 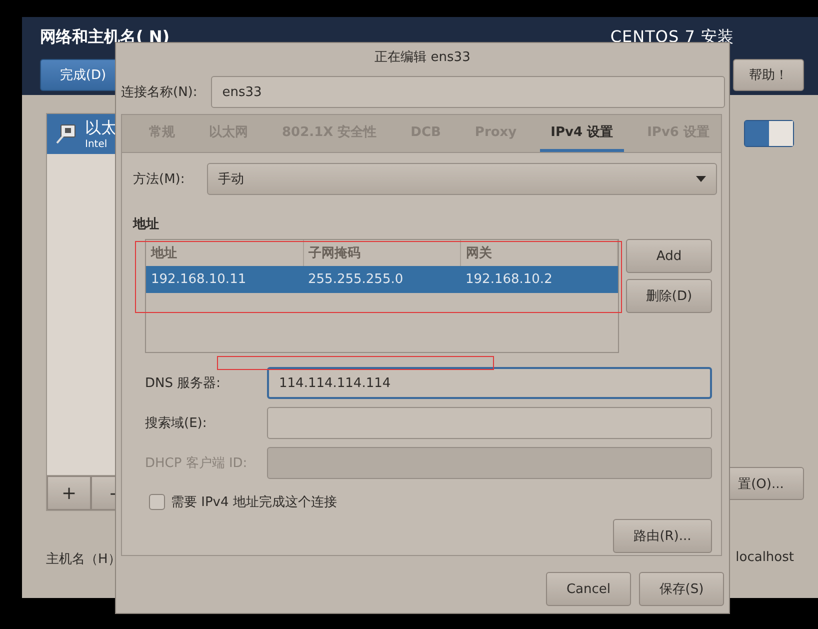 I want to click on device-toggle, so click(x=769, y=133).